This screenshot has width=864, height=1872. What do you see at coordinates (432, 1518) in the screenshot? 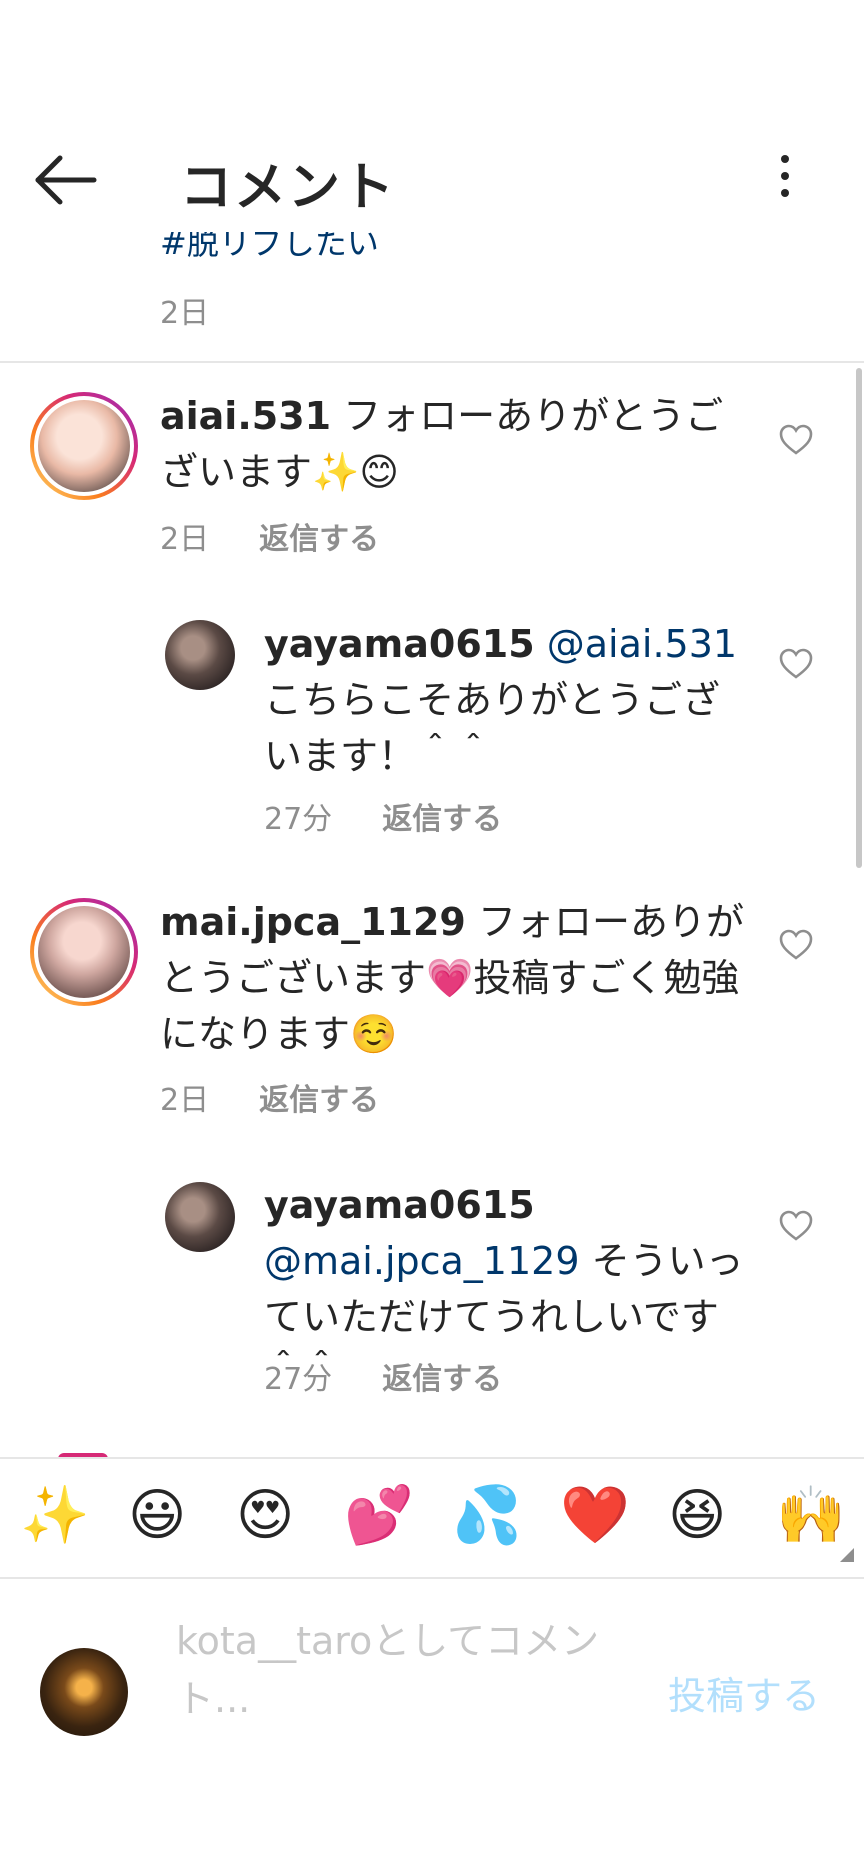
I see `emoji-quick-bar: ✨ 😃 😍 💕 💦 ❤️ 😆 🙌` at bounding box center [432, 1518].